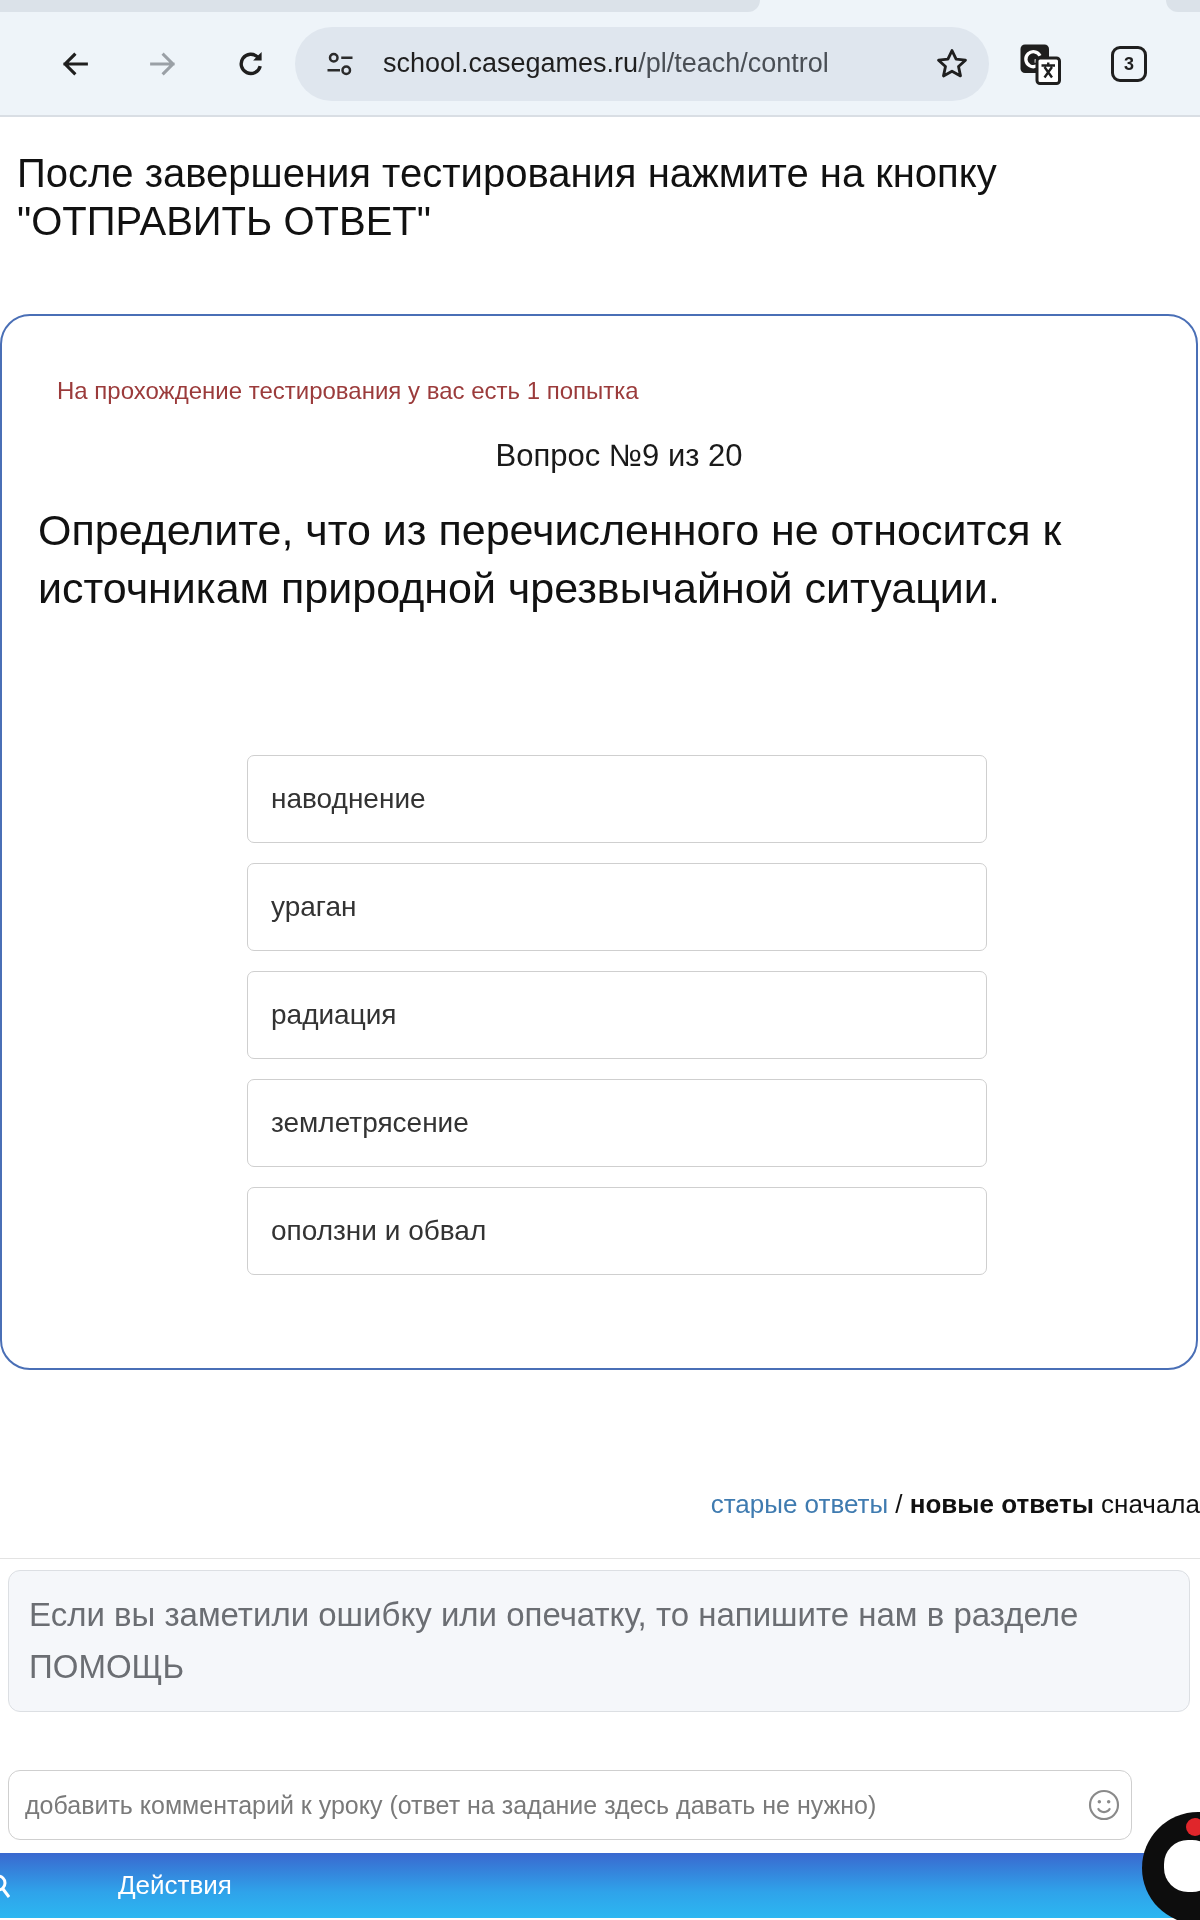  I want to click on answer-option: радиация, so click(617, 1015).